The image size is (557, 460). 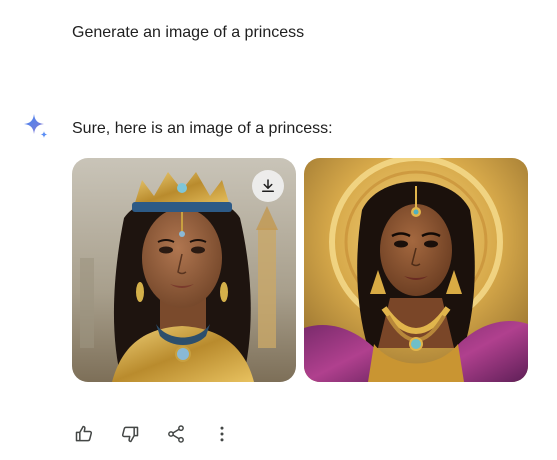 What do you see at coordinates (36, 126) in the screenshot?
I see `gemini-sparkle-icon` at bounding box center [36, 126].